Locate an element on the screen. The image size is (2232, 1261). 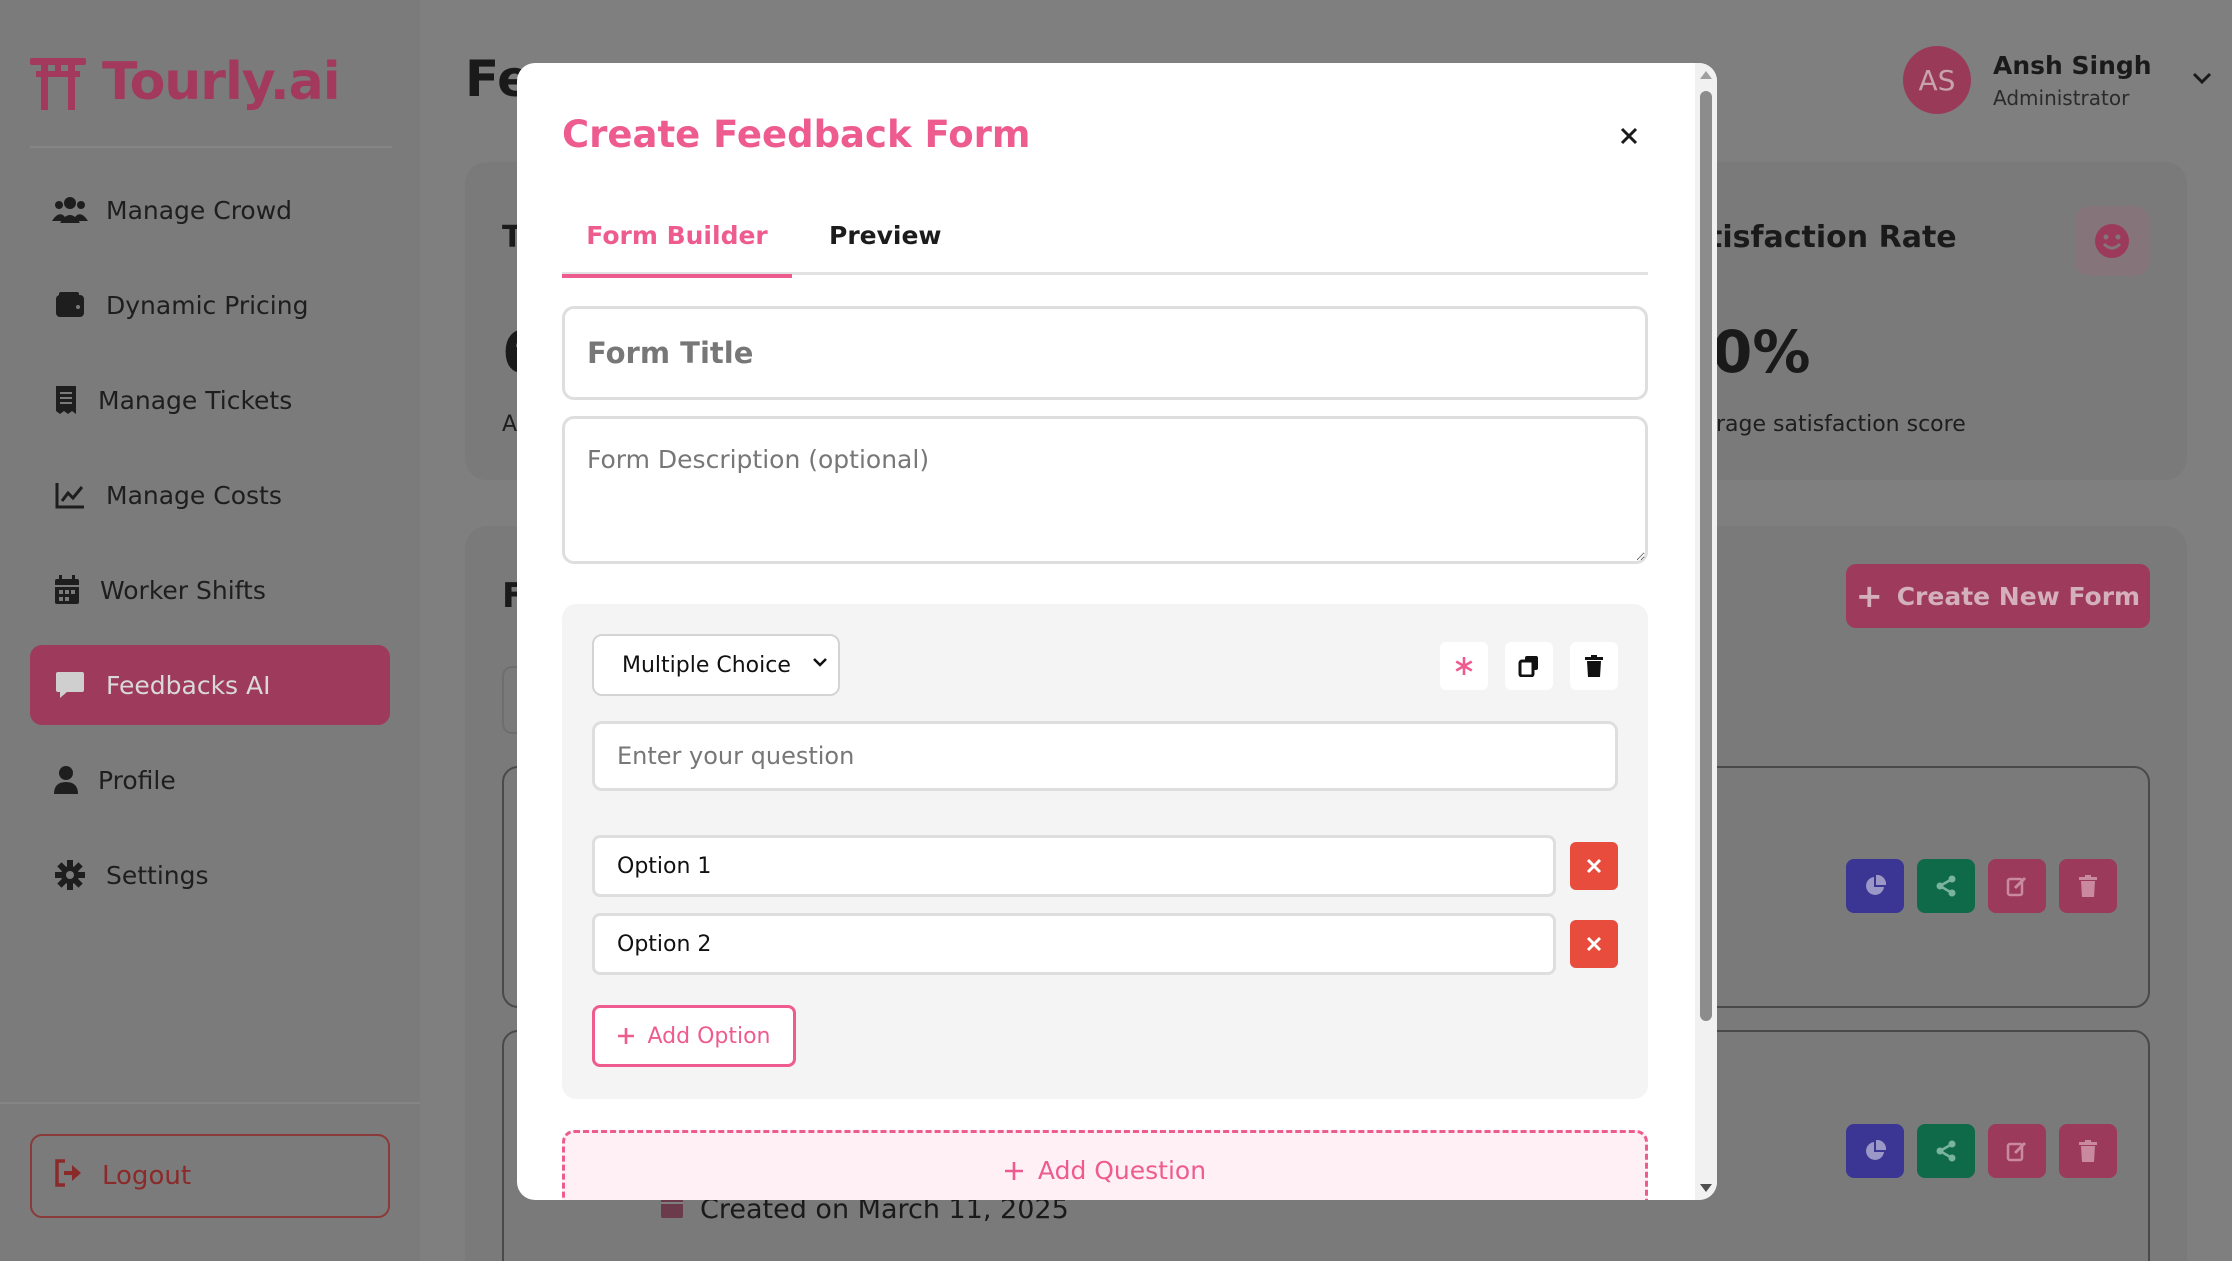
option-row: Option 2 is located at coordinates (1105, 944).